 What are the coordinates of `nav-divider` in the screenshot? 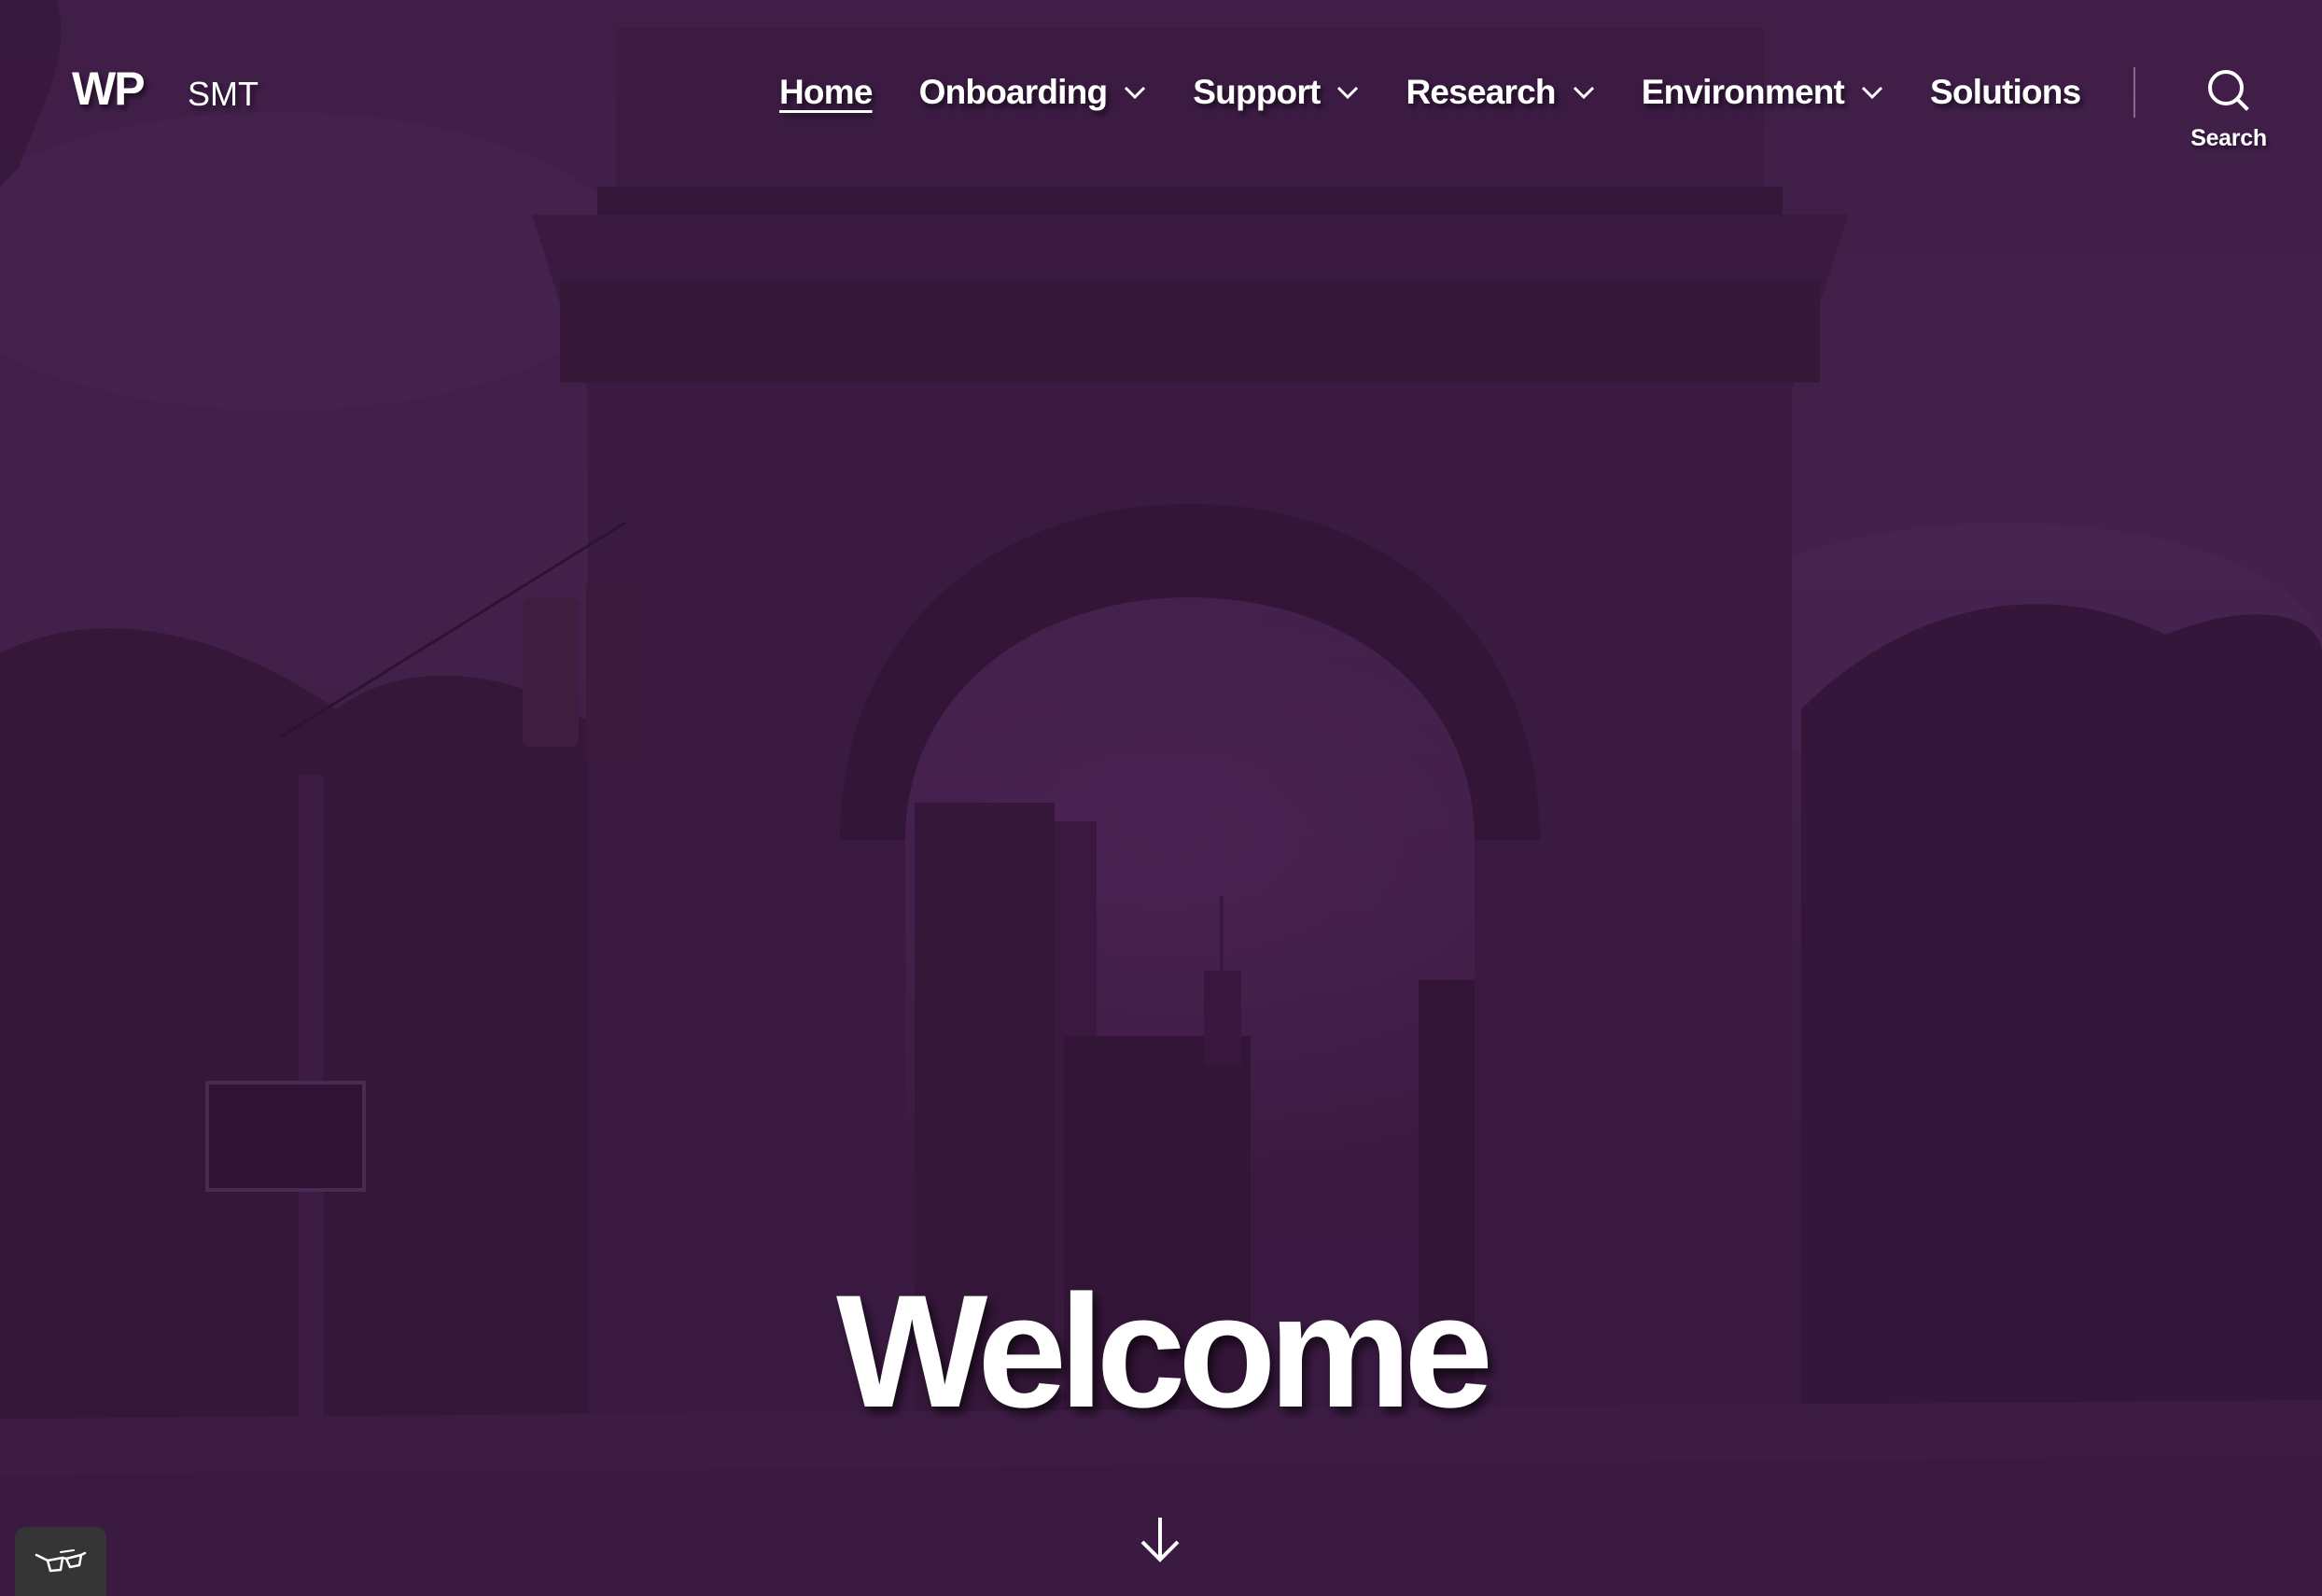 It's located at (2134, 92).